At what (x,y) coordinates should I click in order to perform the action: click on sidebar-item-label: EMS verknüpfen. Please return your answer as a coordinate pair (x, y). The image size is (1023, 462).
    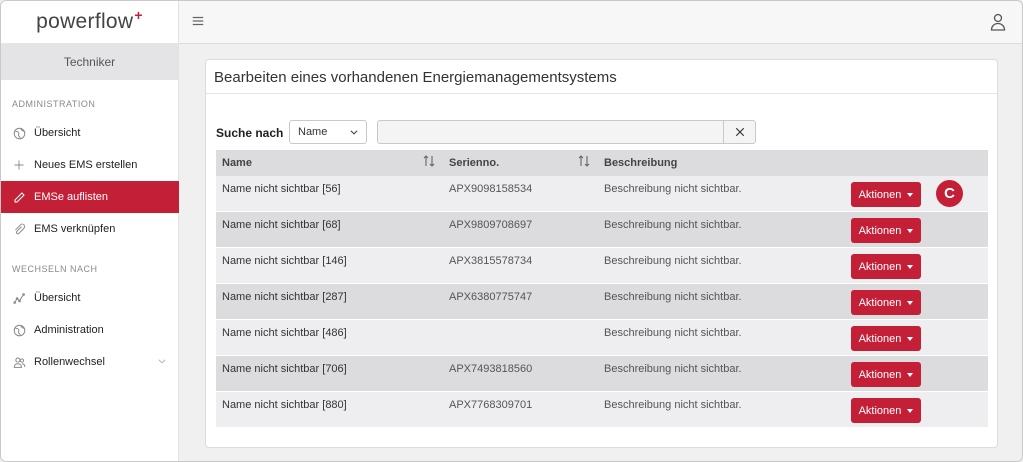
    Looking at the image, I should click on (75, 229).